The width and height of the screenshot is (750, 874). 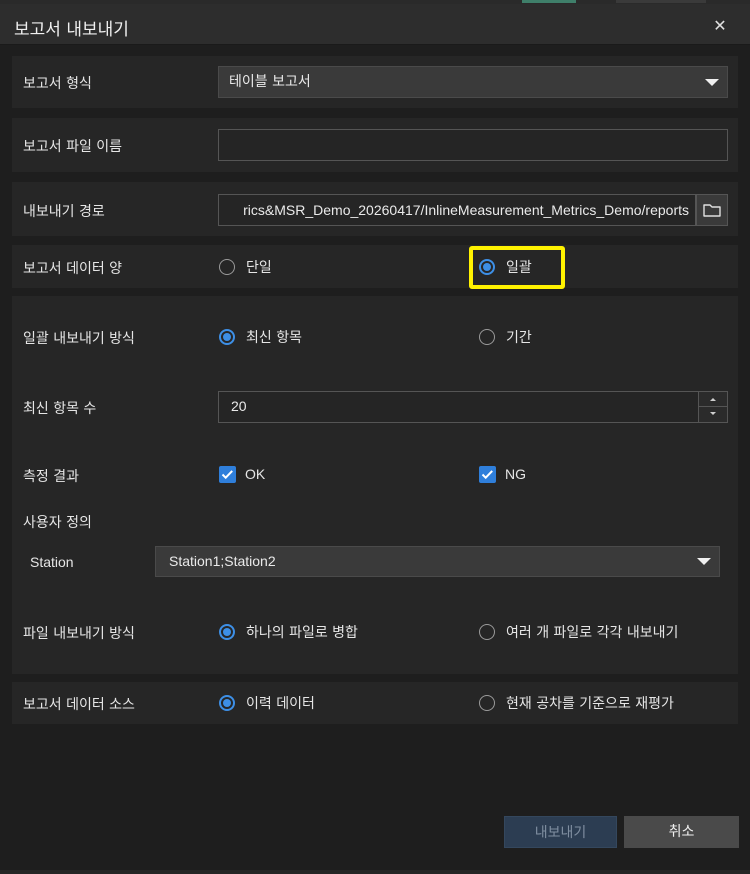 I want to click on file-name-label: 보고서 파일 이름, so click(x=73, y=147).